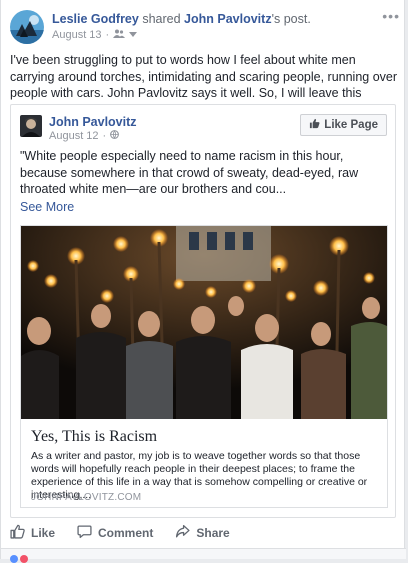 The height and width of the screenshot is (563, 408). I want to click on shared-post-date: August 12, so click(74, 136).